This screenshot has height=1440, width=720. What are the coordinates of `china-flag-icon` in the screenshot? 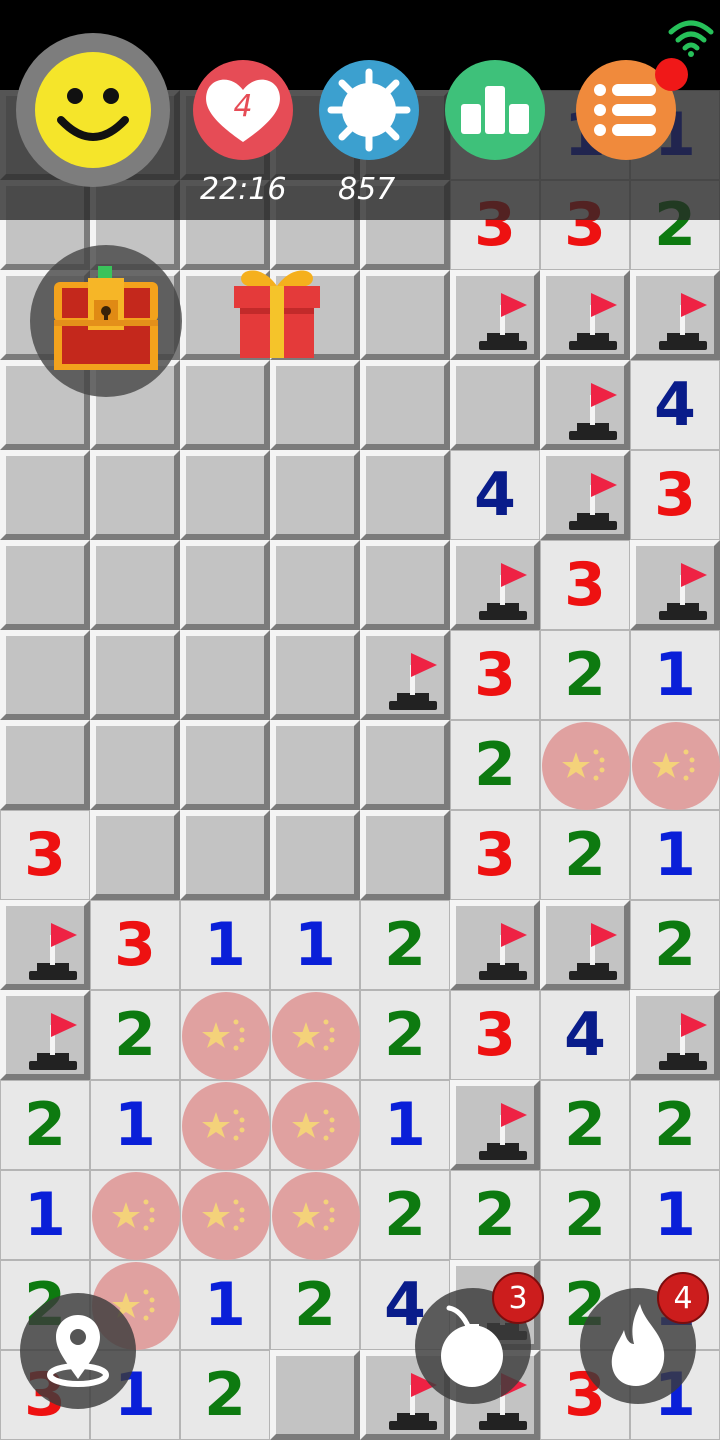 It's located at (133, 1215).